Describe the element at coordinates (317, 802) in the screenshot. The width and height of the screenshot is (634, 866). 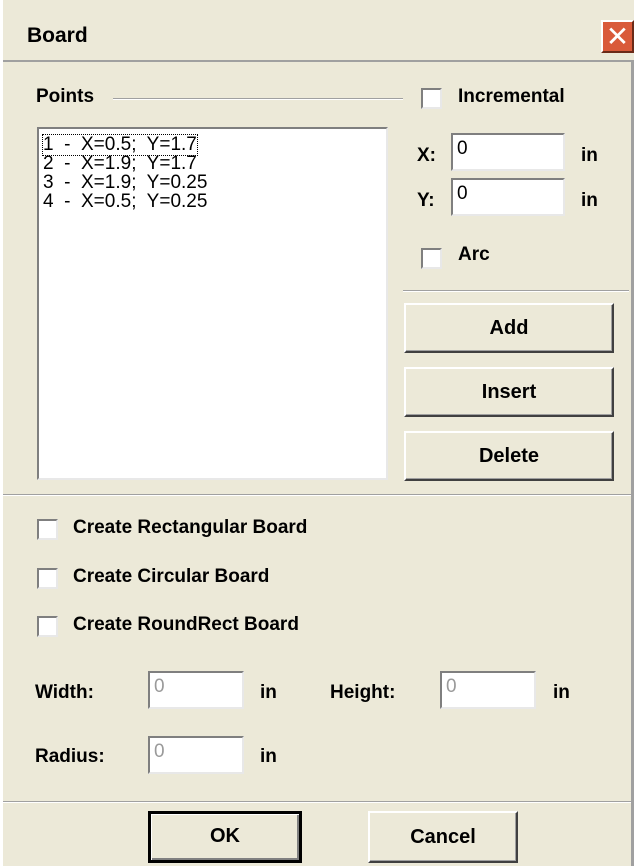
I see `bottom-separator` at that location.